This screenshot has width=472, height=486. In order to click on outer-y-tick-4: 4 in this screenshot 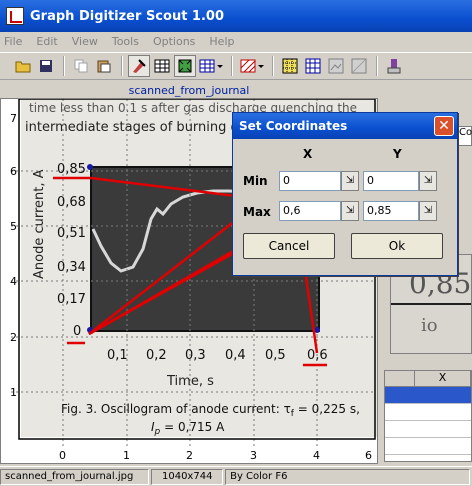, I will do `click(13, 281)`.